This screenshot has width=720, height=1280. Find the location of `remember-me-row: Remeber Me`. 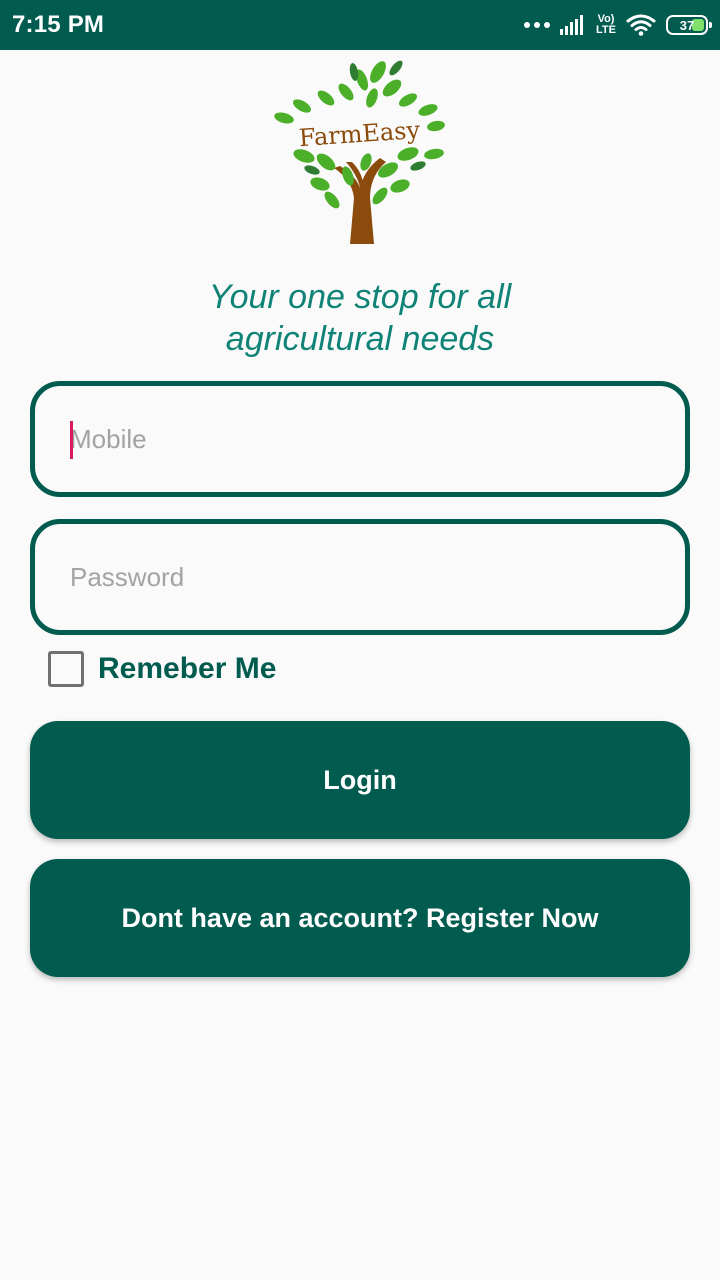

remember-me-row: Remeber Me is located at coordinates (162, 669).